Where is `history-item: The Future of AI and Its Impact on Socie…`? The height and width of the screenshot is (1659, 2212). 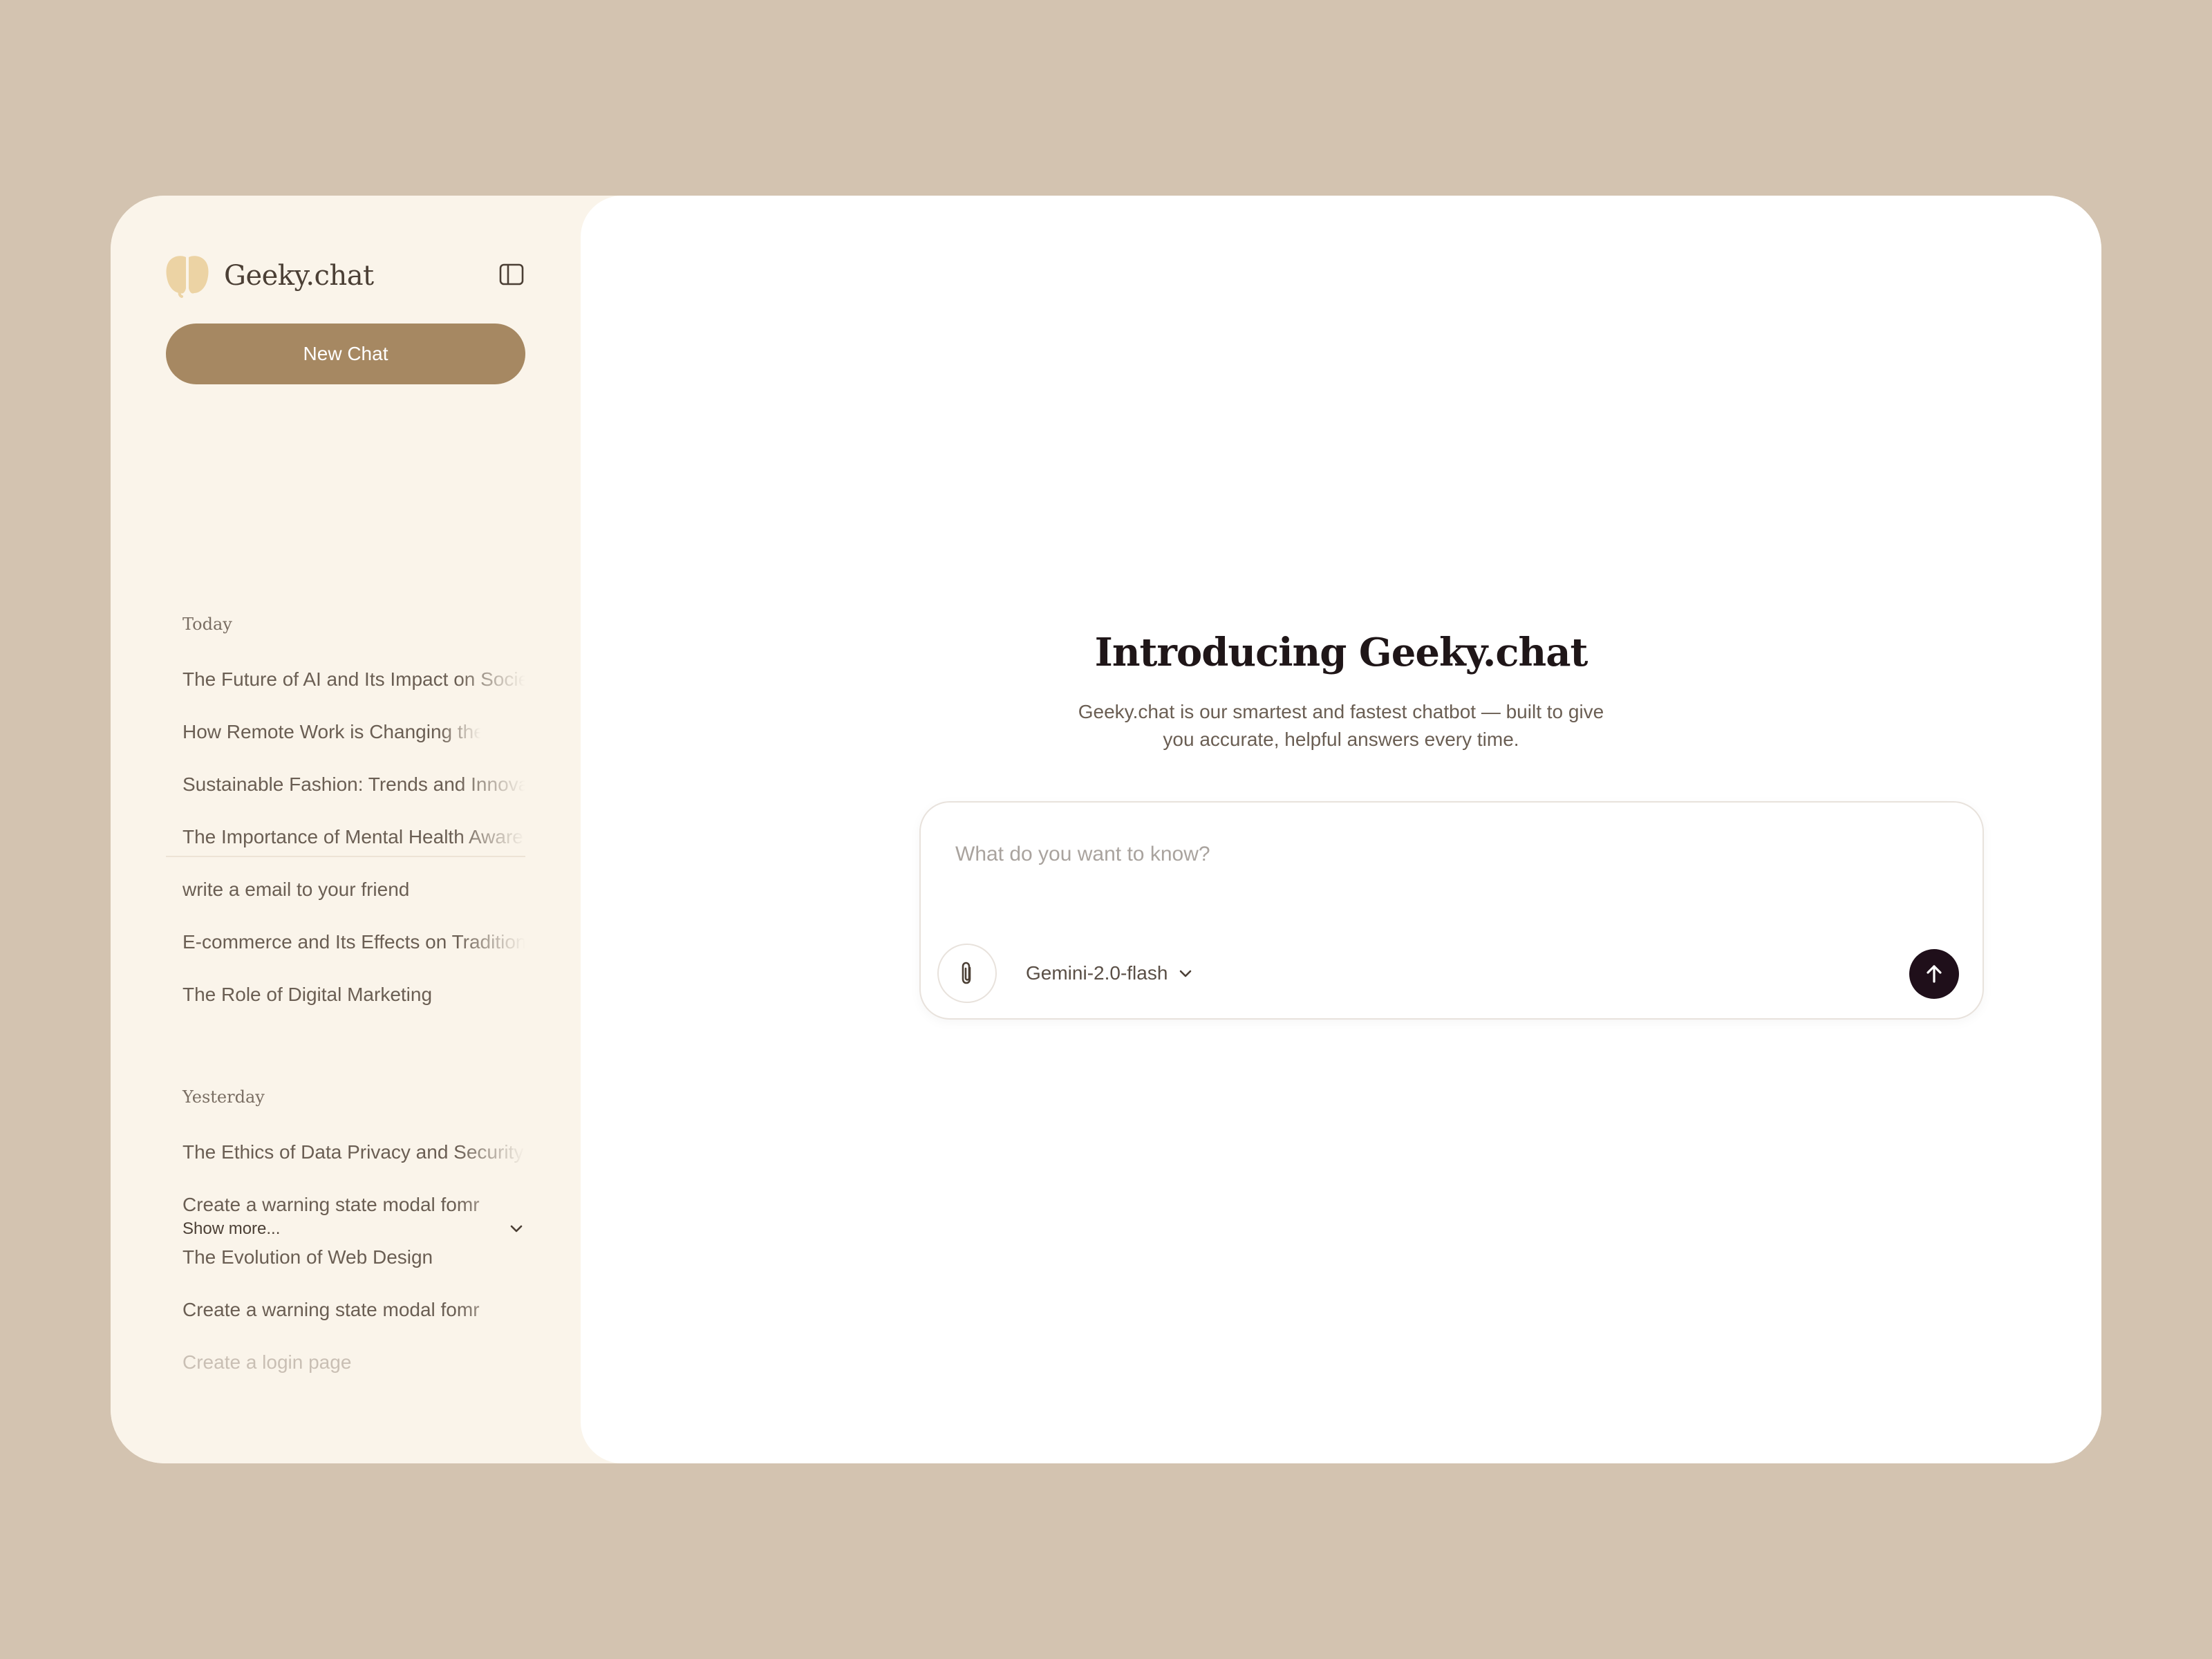
history-item: The Future of AI and Its Impact on Socie… is located at coordinates (354, 679).